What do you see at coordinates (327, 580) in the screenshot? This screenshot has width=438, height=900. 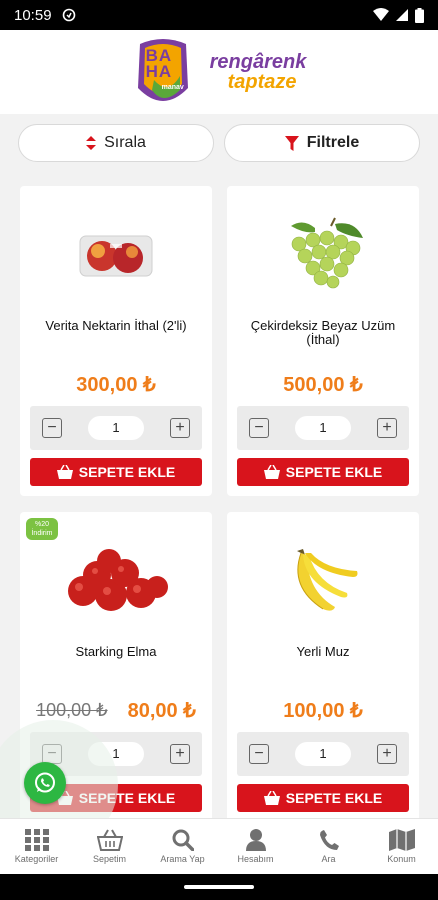 I see `bananas-image` at bounding box center [327, 580].